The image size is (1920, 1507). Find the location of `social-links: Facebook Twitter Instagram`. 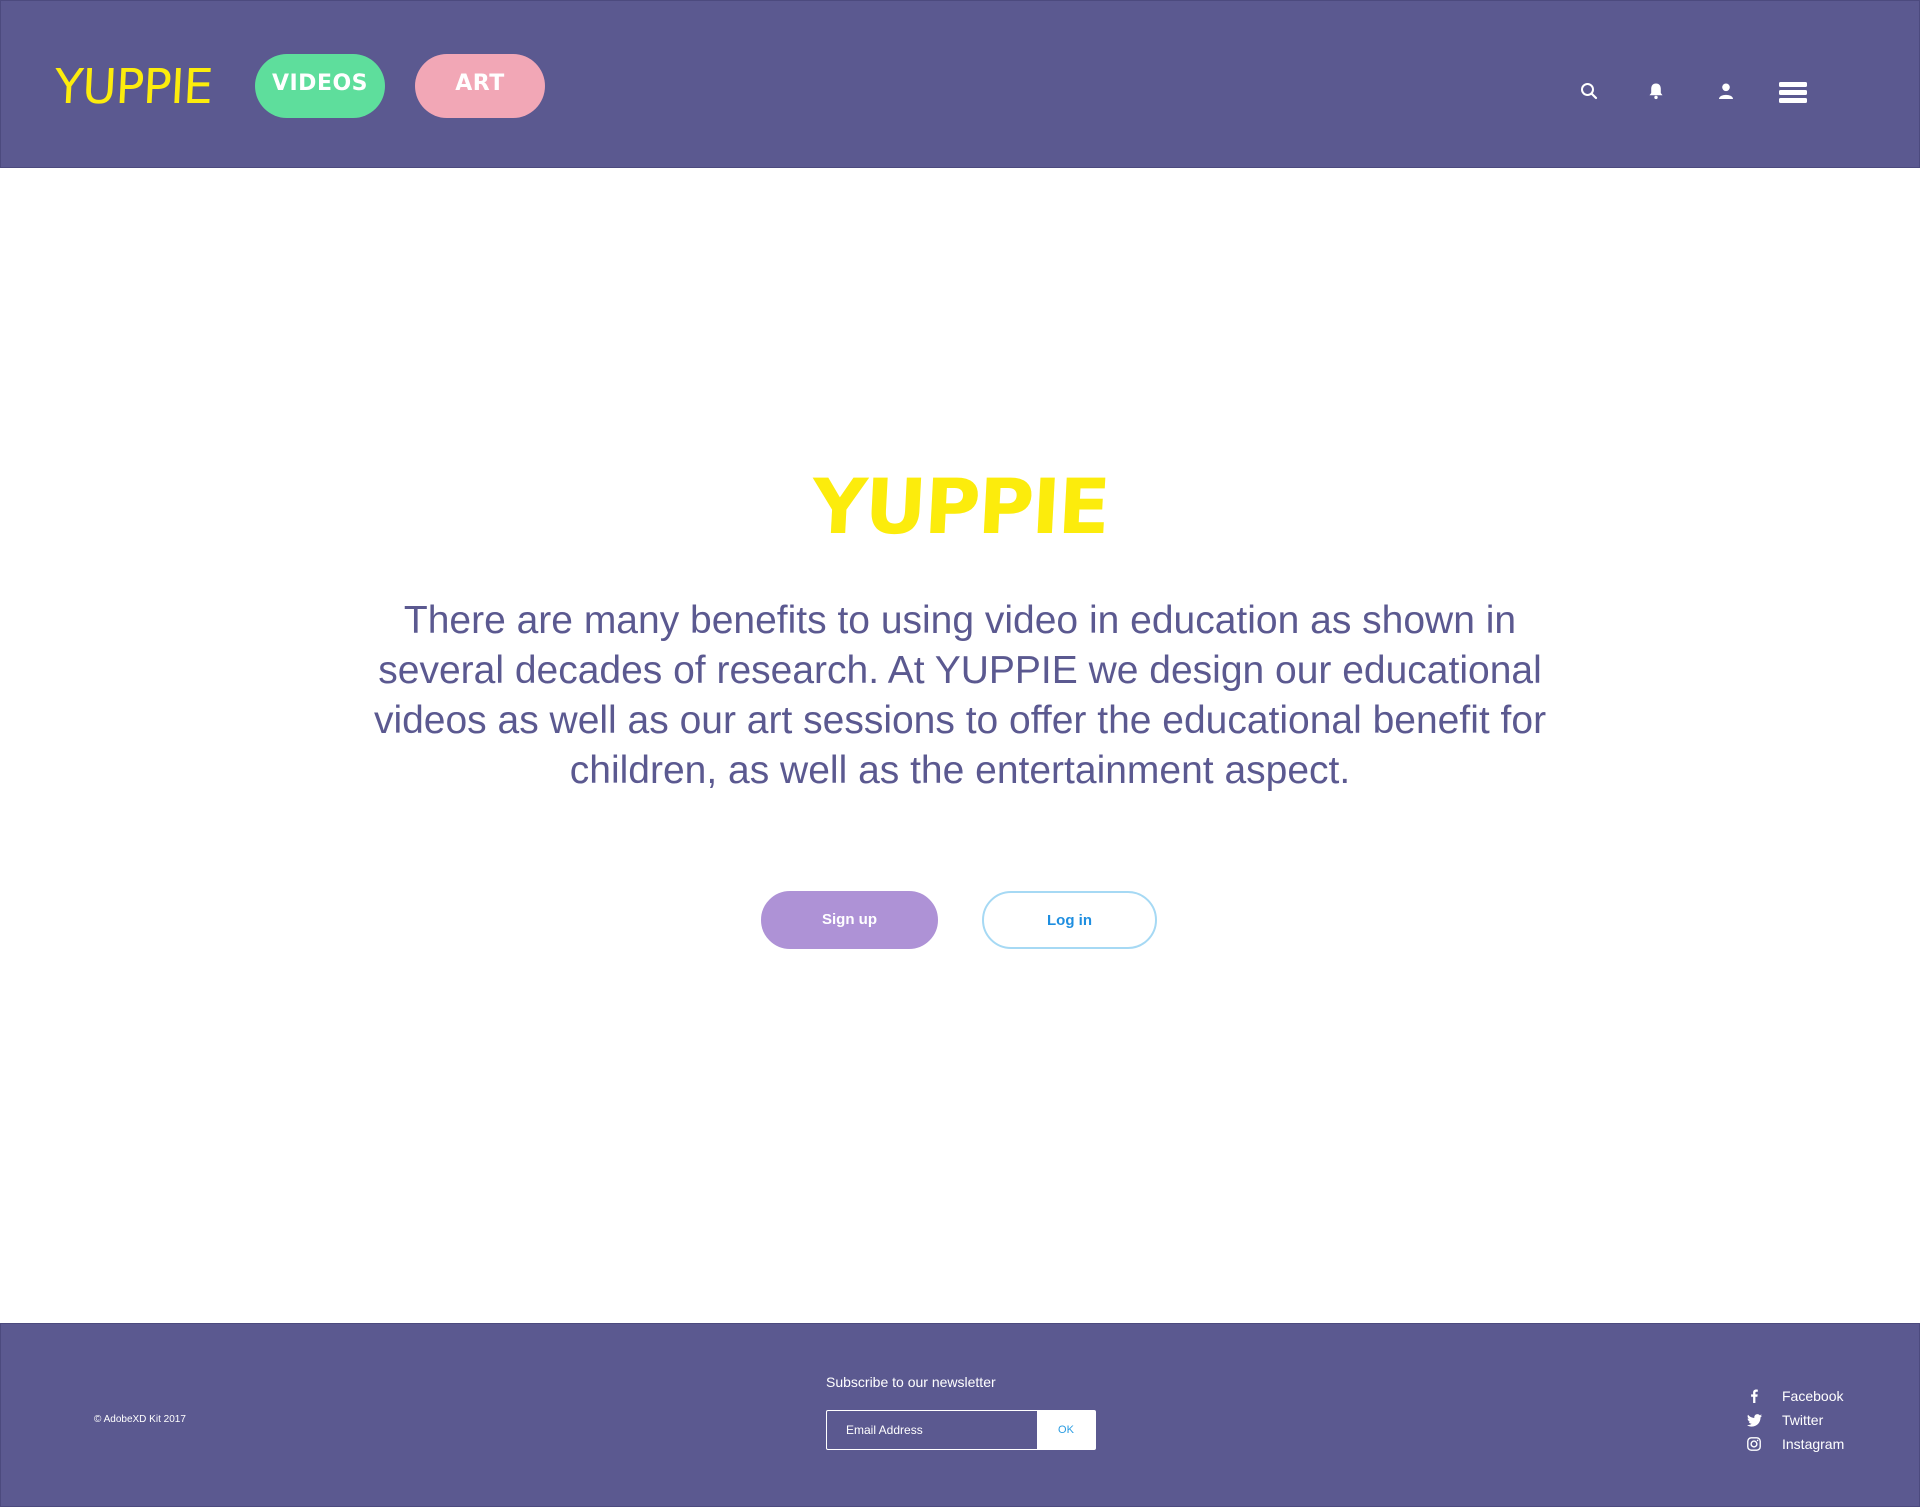

social-links: Facebook Twitter Instagram is located at coordinates (1816, 1420).